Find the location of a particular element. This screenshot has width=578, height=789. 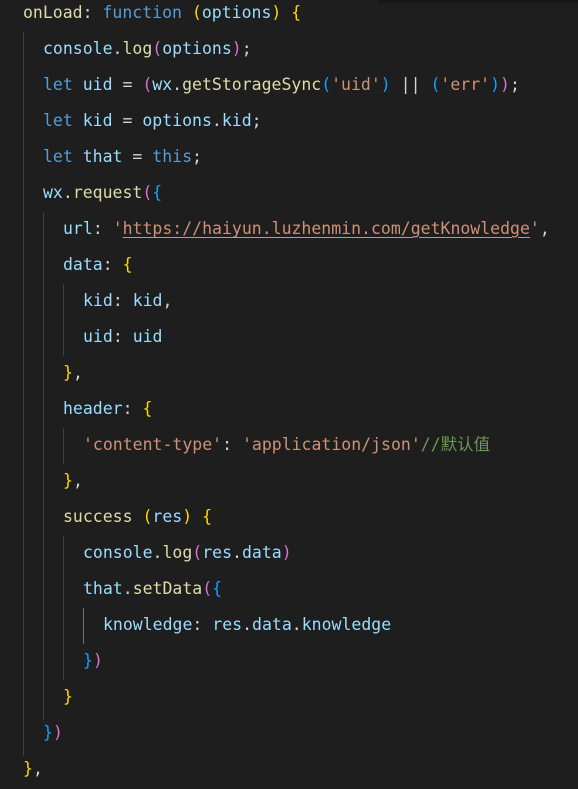

token: that is located at coordinates (103, 588).